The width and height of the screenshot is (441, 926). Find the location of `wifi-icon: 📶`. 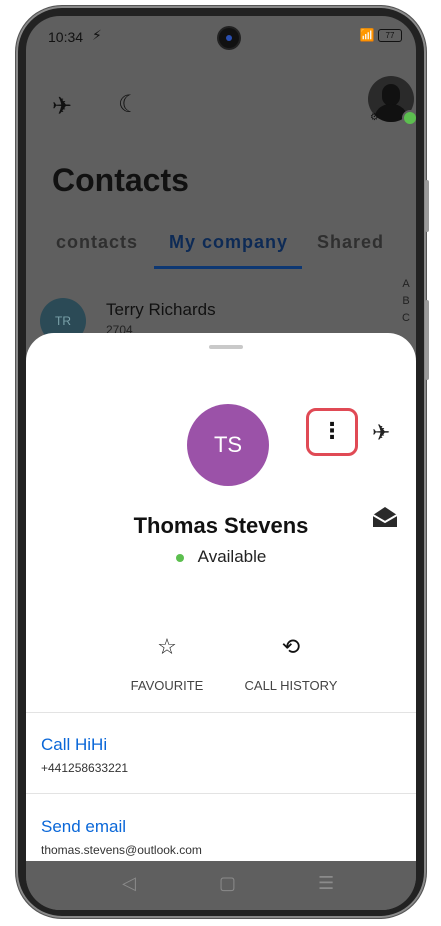

wifi-icon: 📶 is located at coordinates (367, 35).